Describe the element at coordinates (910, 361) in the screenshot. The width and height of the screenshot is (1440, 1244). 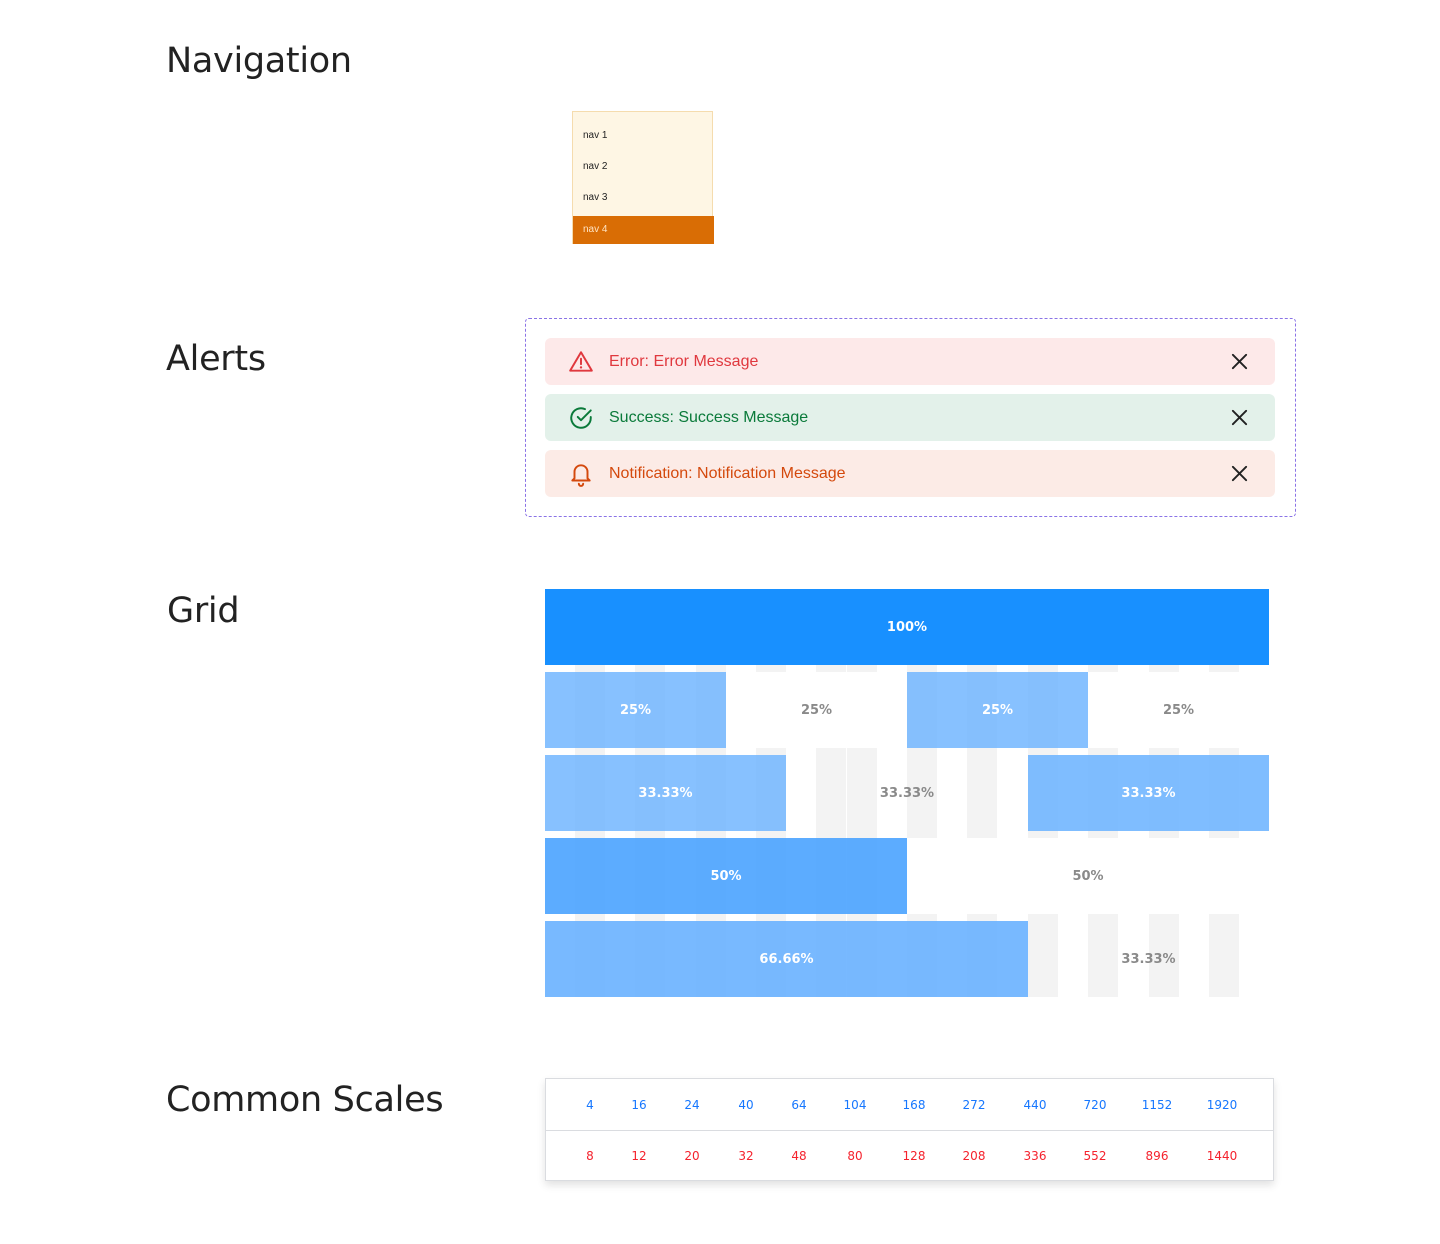
I see `alert-error: Error: Error Message` at that location.